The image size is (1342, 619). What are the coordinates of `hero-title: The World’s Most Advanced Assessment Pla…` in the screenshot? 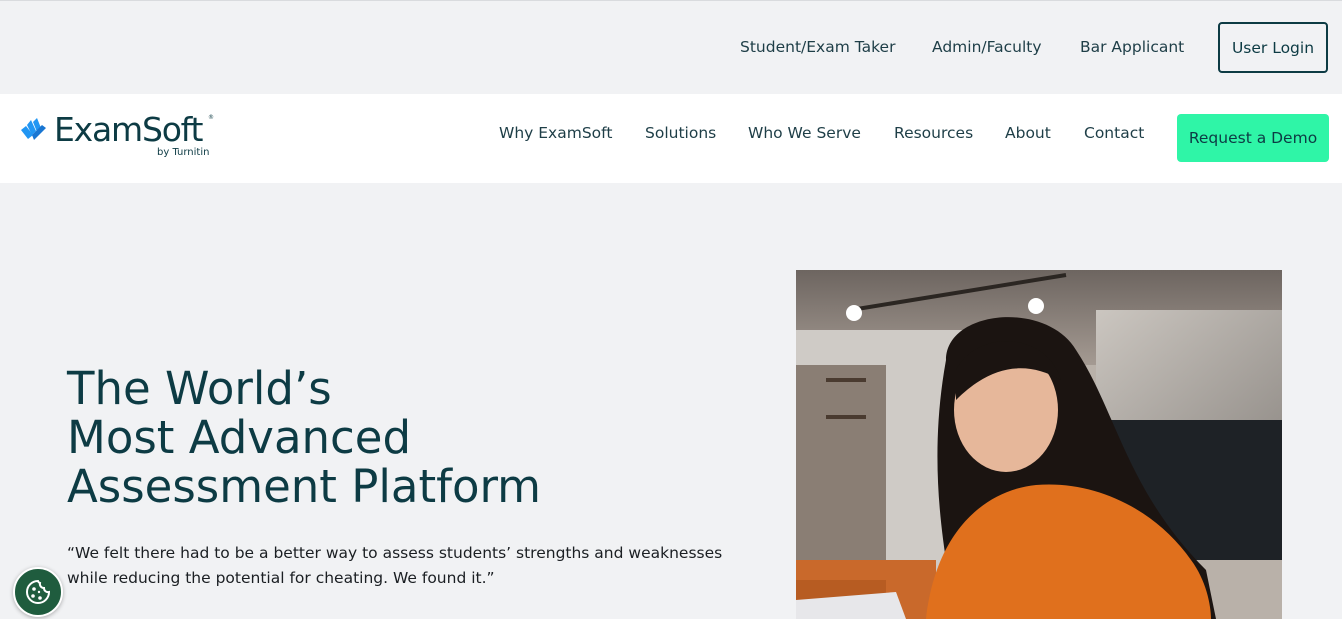 It's located at (304, 437).